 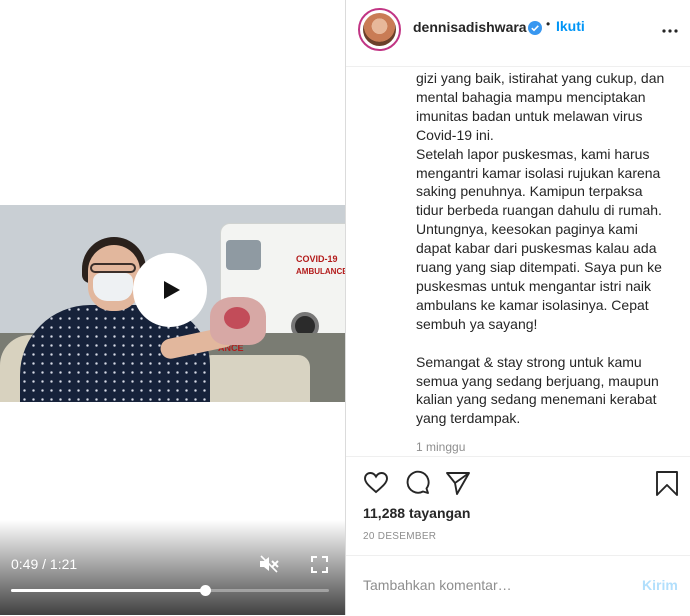 What do you see at coordinates (238, 321) in the screenshot?
I see `bouquet-image` at bounding box center [238, 321].